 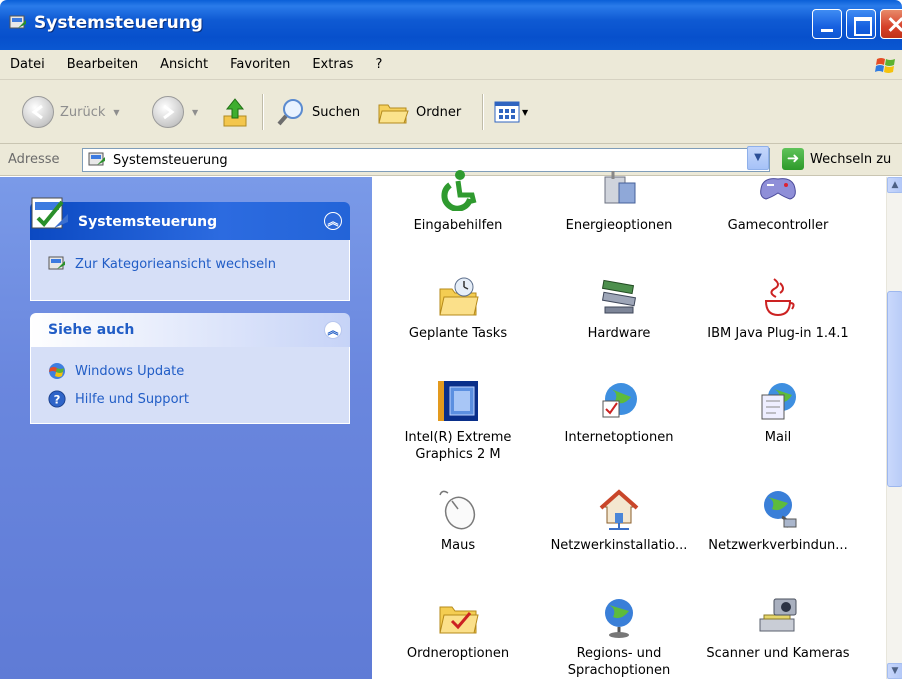 I want to click on item-scanner-kameras: Scanner und Kameras, so click(x=778, y=628).